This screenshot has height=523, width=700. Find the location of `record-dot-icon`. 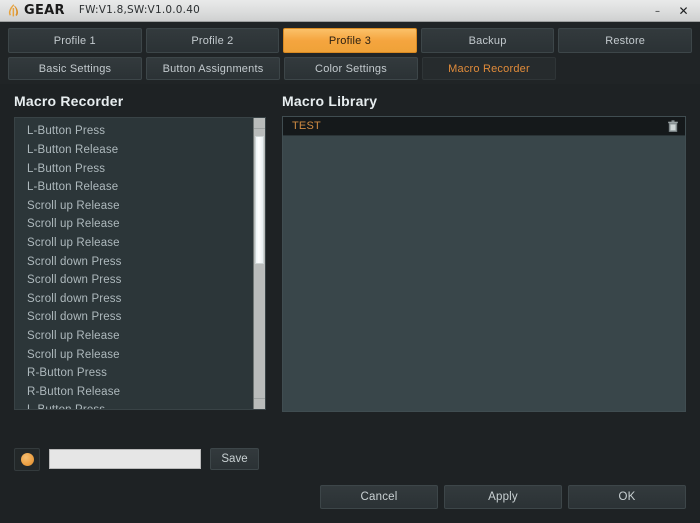

record-dot-icon is located at coordinates (27, 459).